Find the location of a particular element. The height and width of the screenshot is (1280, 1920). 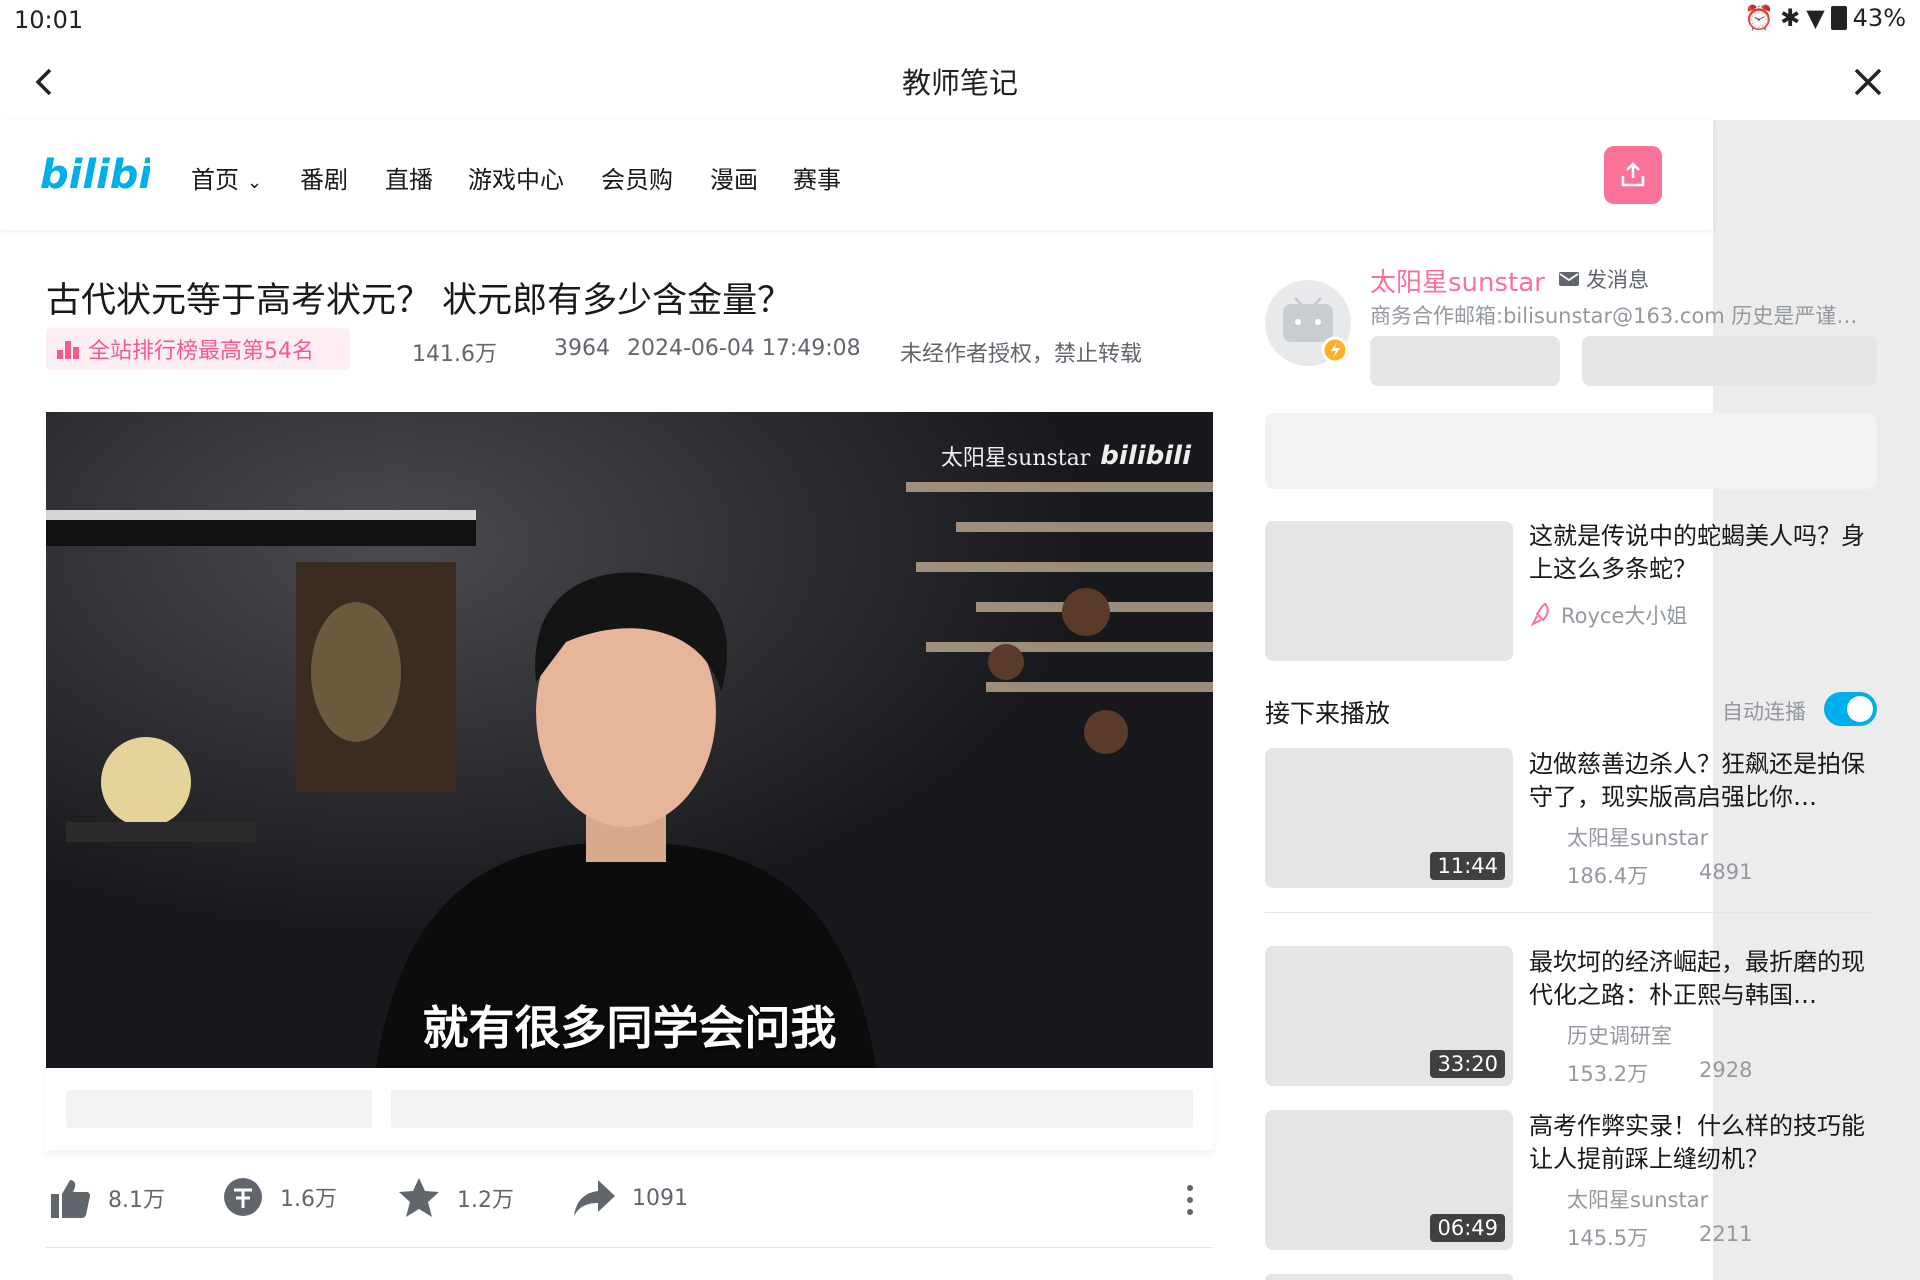

nav-item-bangumi: 番剧 is located at coordinates (324, 177).